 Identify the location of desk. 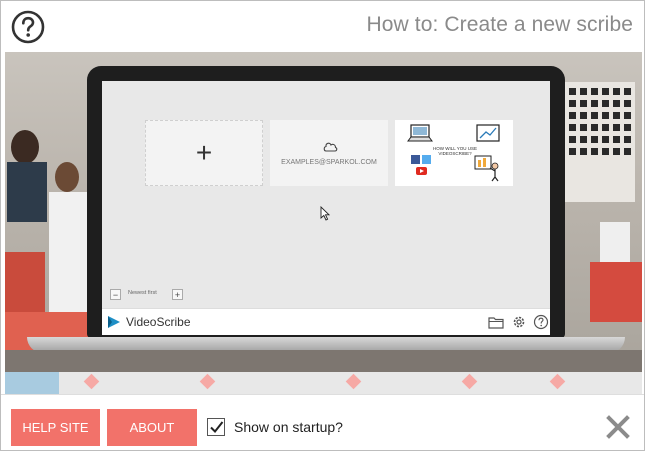
(323, 361).